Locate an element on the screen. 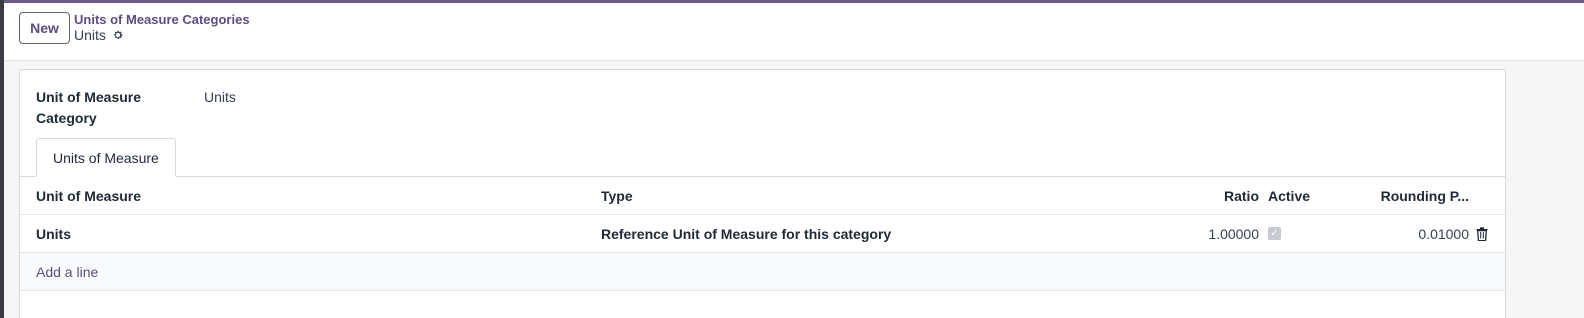  cell-active: ✓ is located at coordinates (1274, 233).